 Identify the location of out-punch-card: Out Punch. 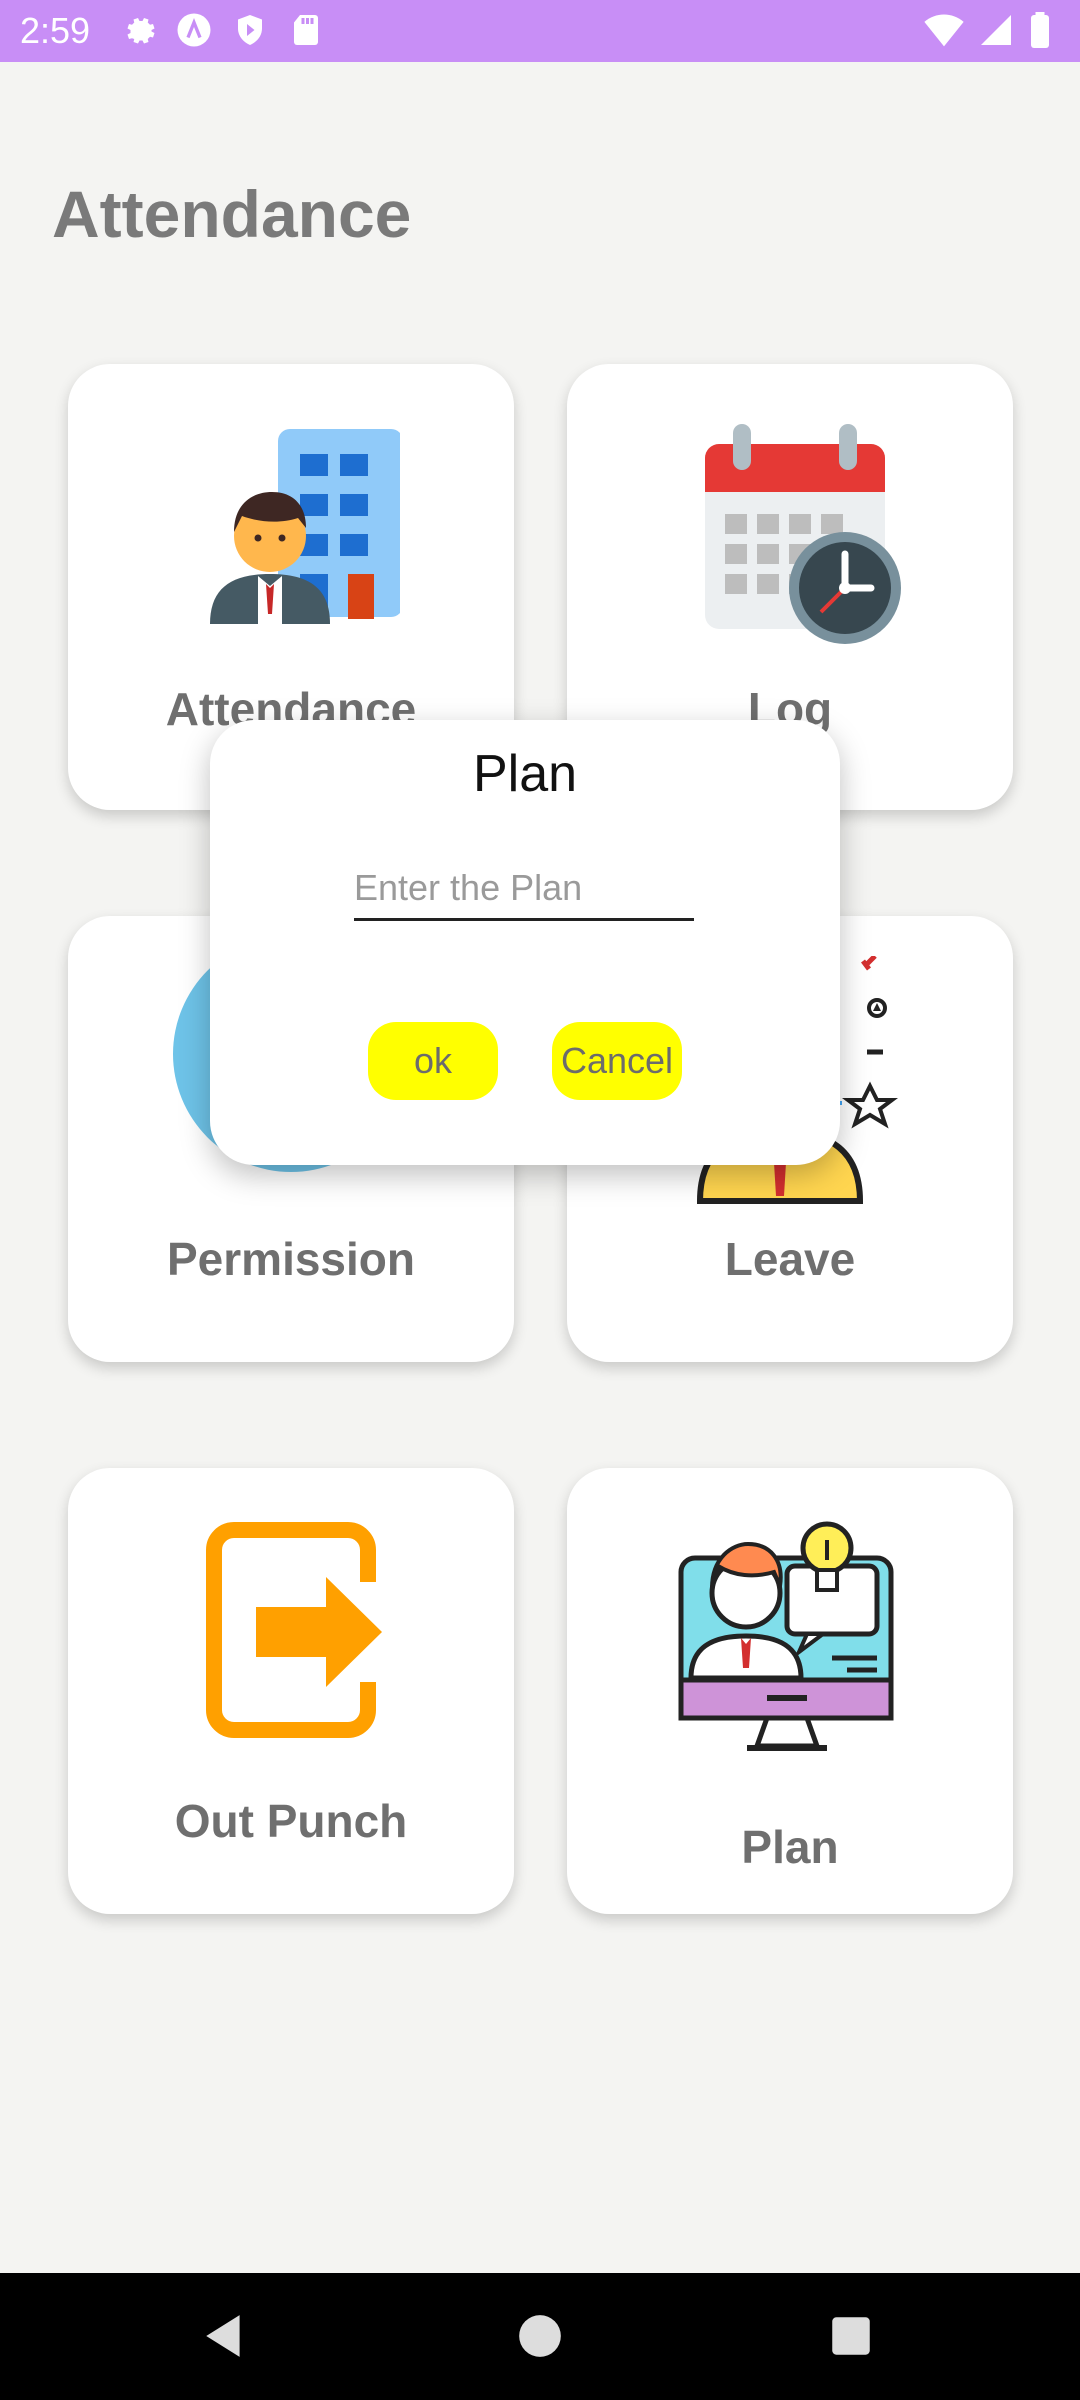
(291, 1691).